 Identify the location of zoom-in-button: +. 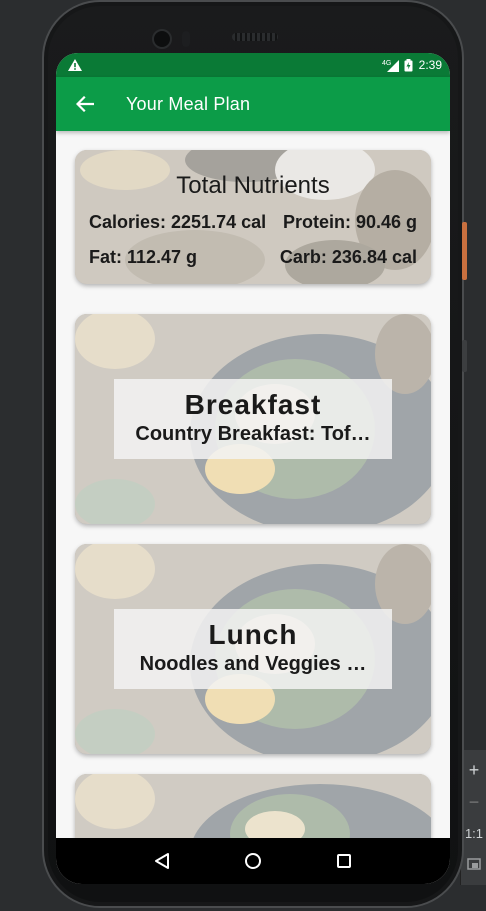
(473, 770).